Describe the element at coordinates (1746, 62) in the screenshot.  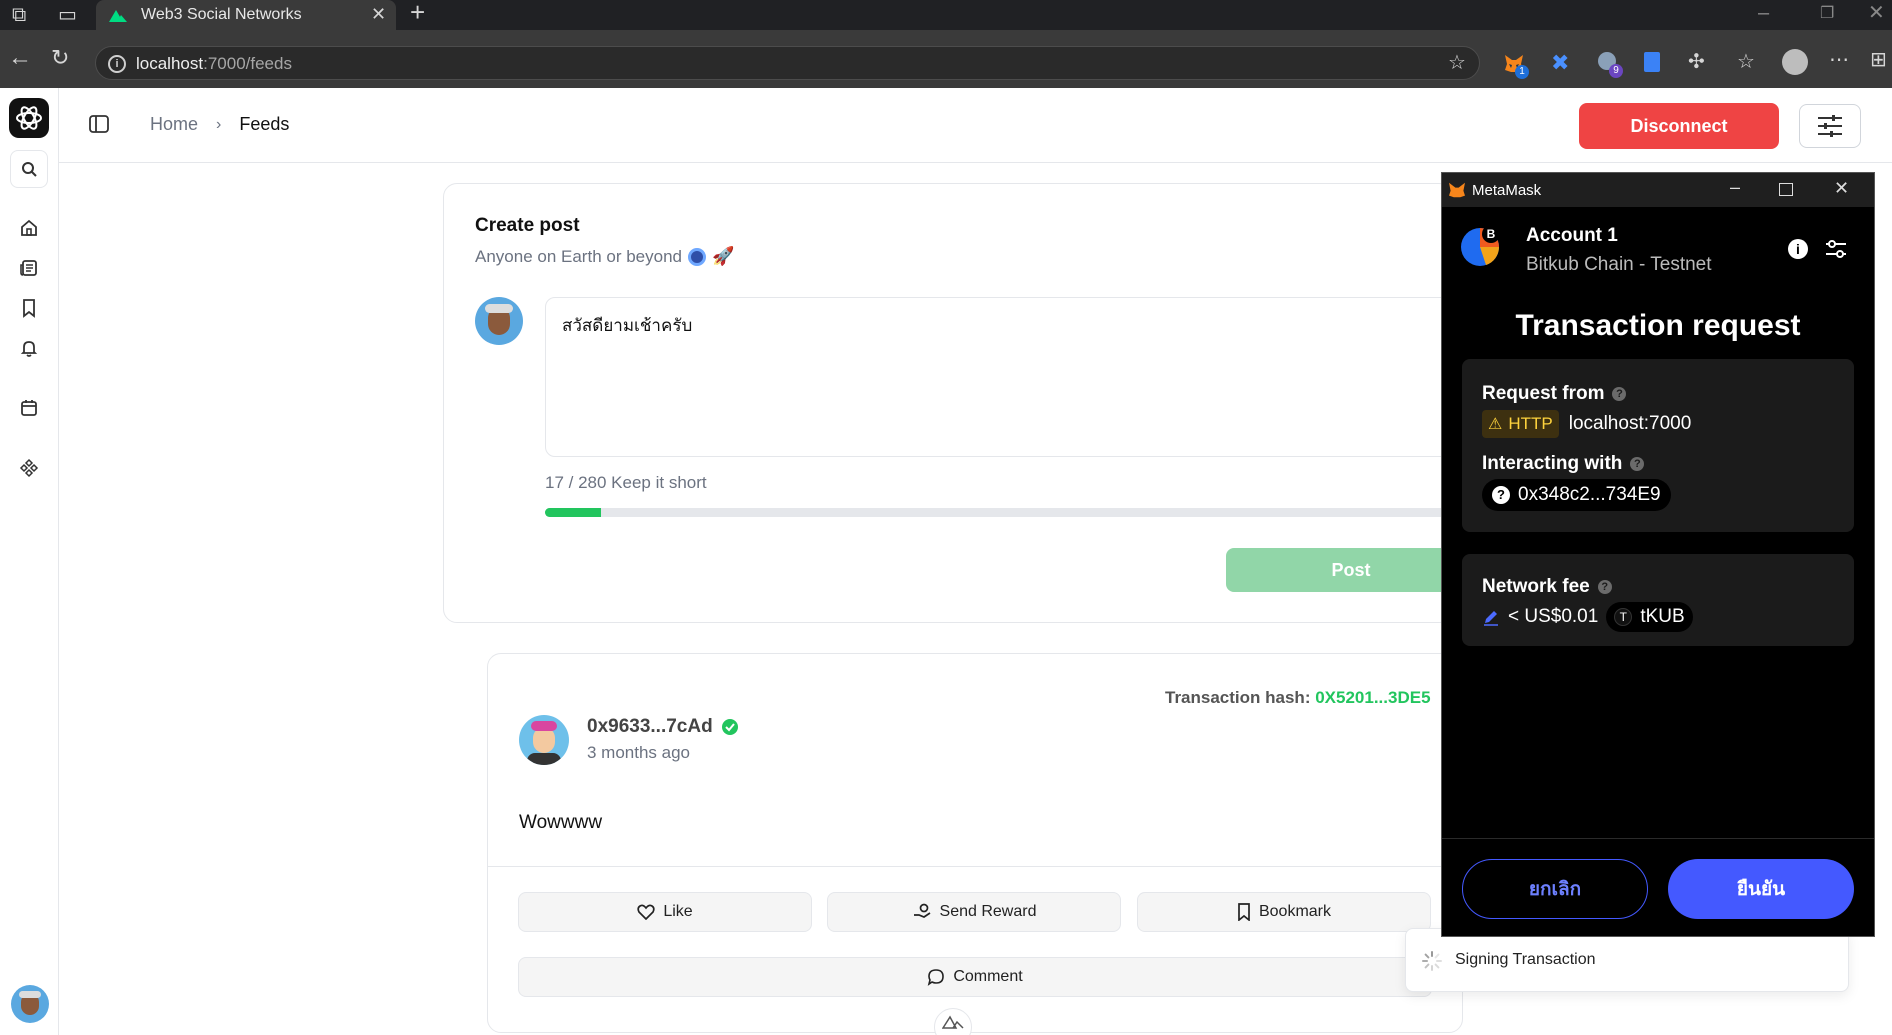
I see `favorites-icon: ☆` at that location.